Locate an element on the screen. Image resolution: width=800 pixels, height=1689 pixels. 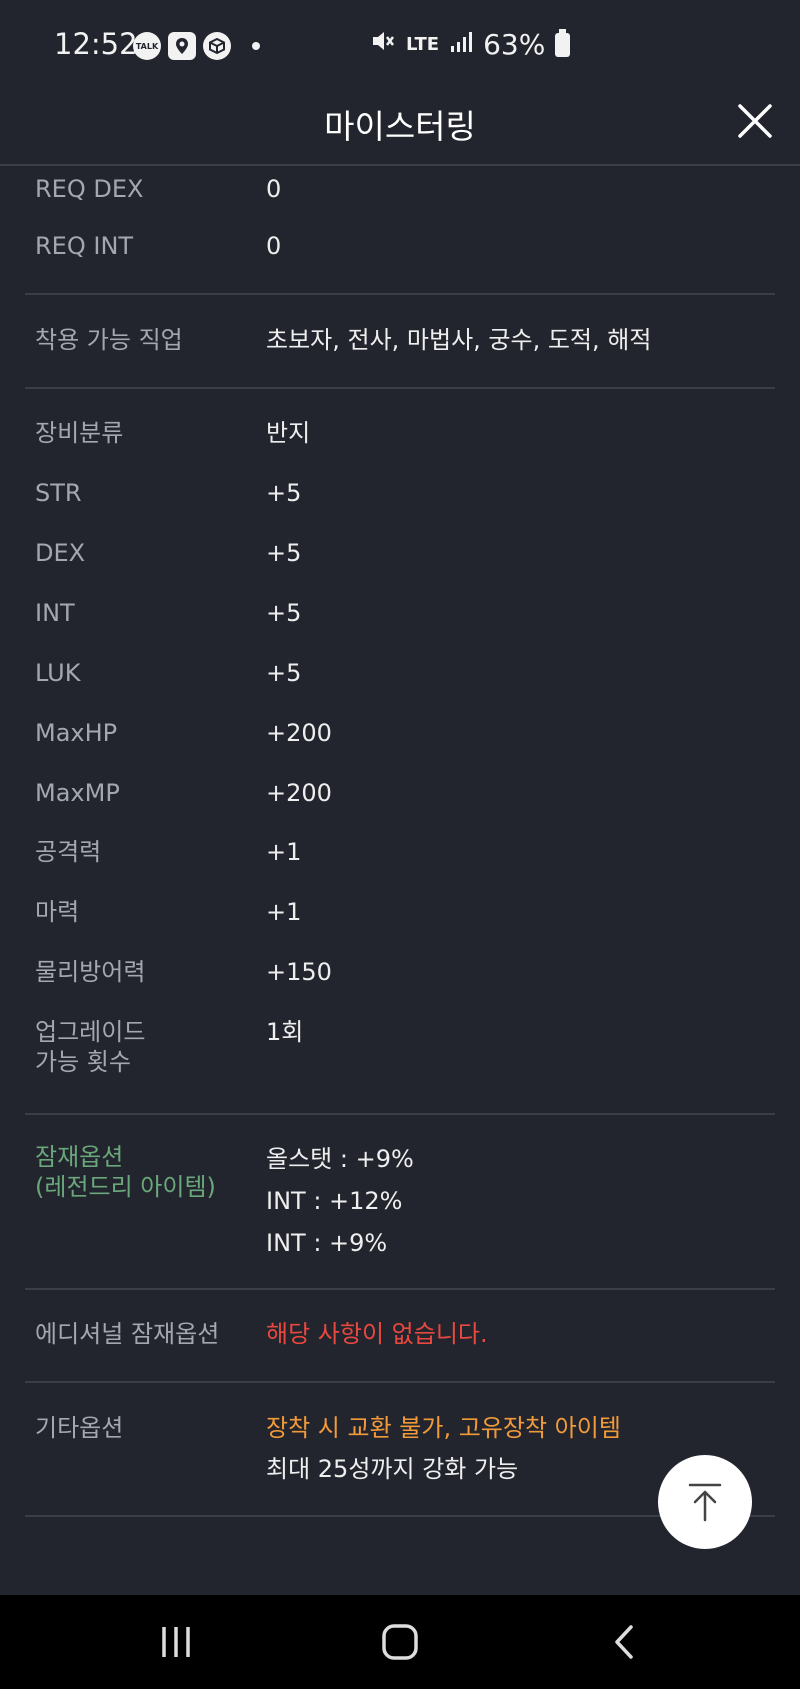
home-button is located at coordinates (400, 1642).